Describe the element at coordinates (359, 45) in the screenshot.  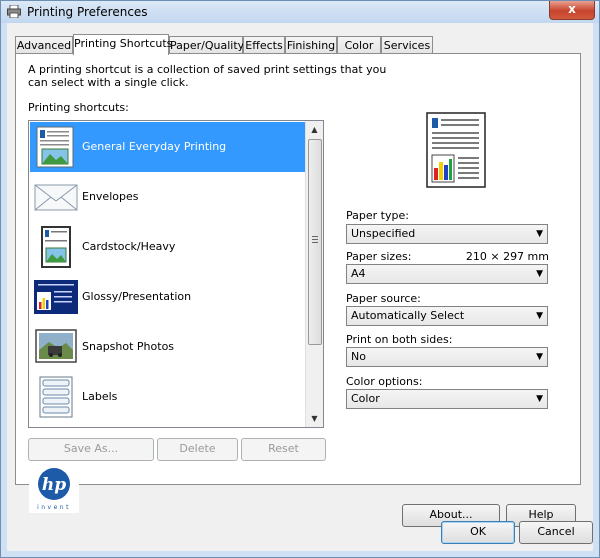
I see `tab-color: Color` at that location.